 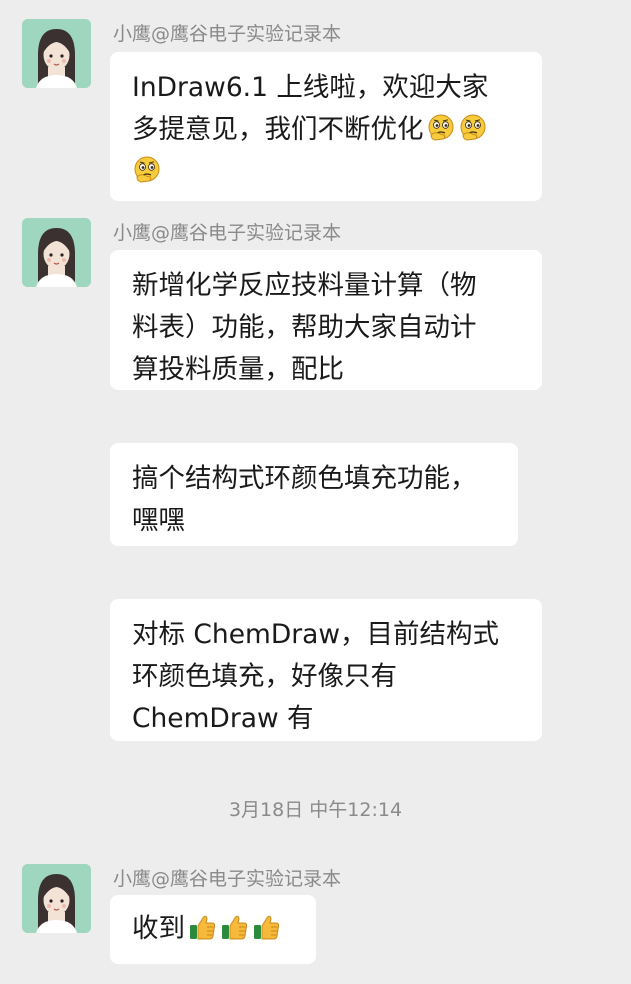 I want to click on message-text: 多提意见，我们不断优化, so click(x=278, y=129).